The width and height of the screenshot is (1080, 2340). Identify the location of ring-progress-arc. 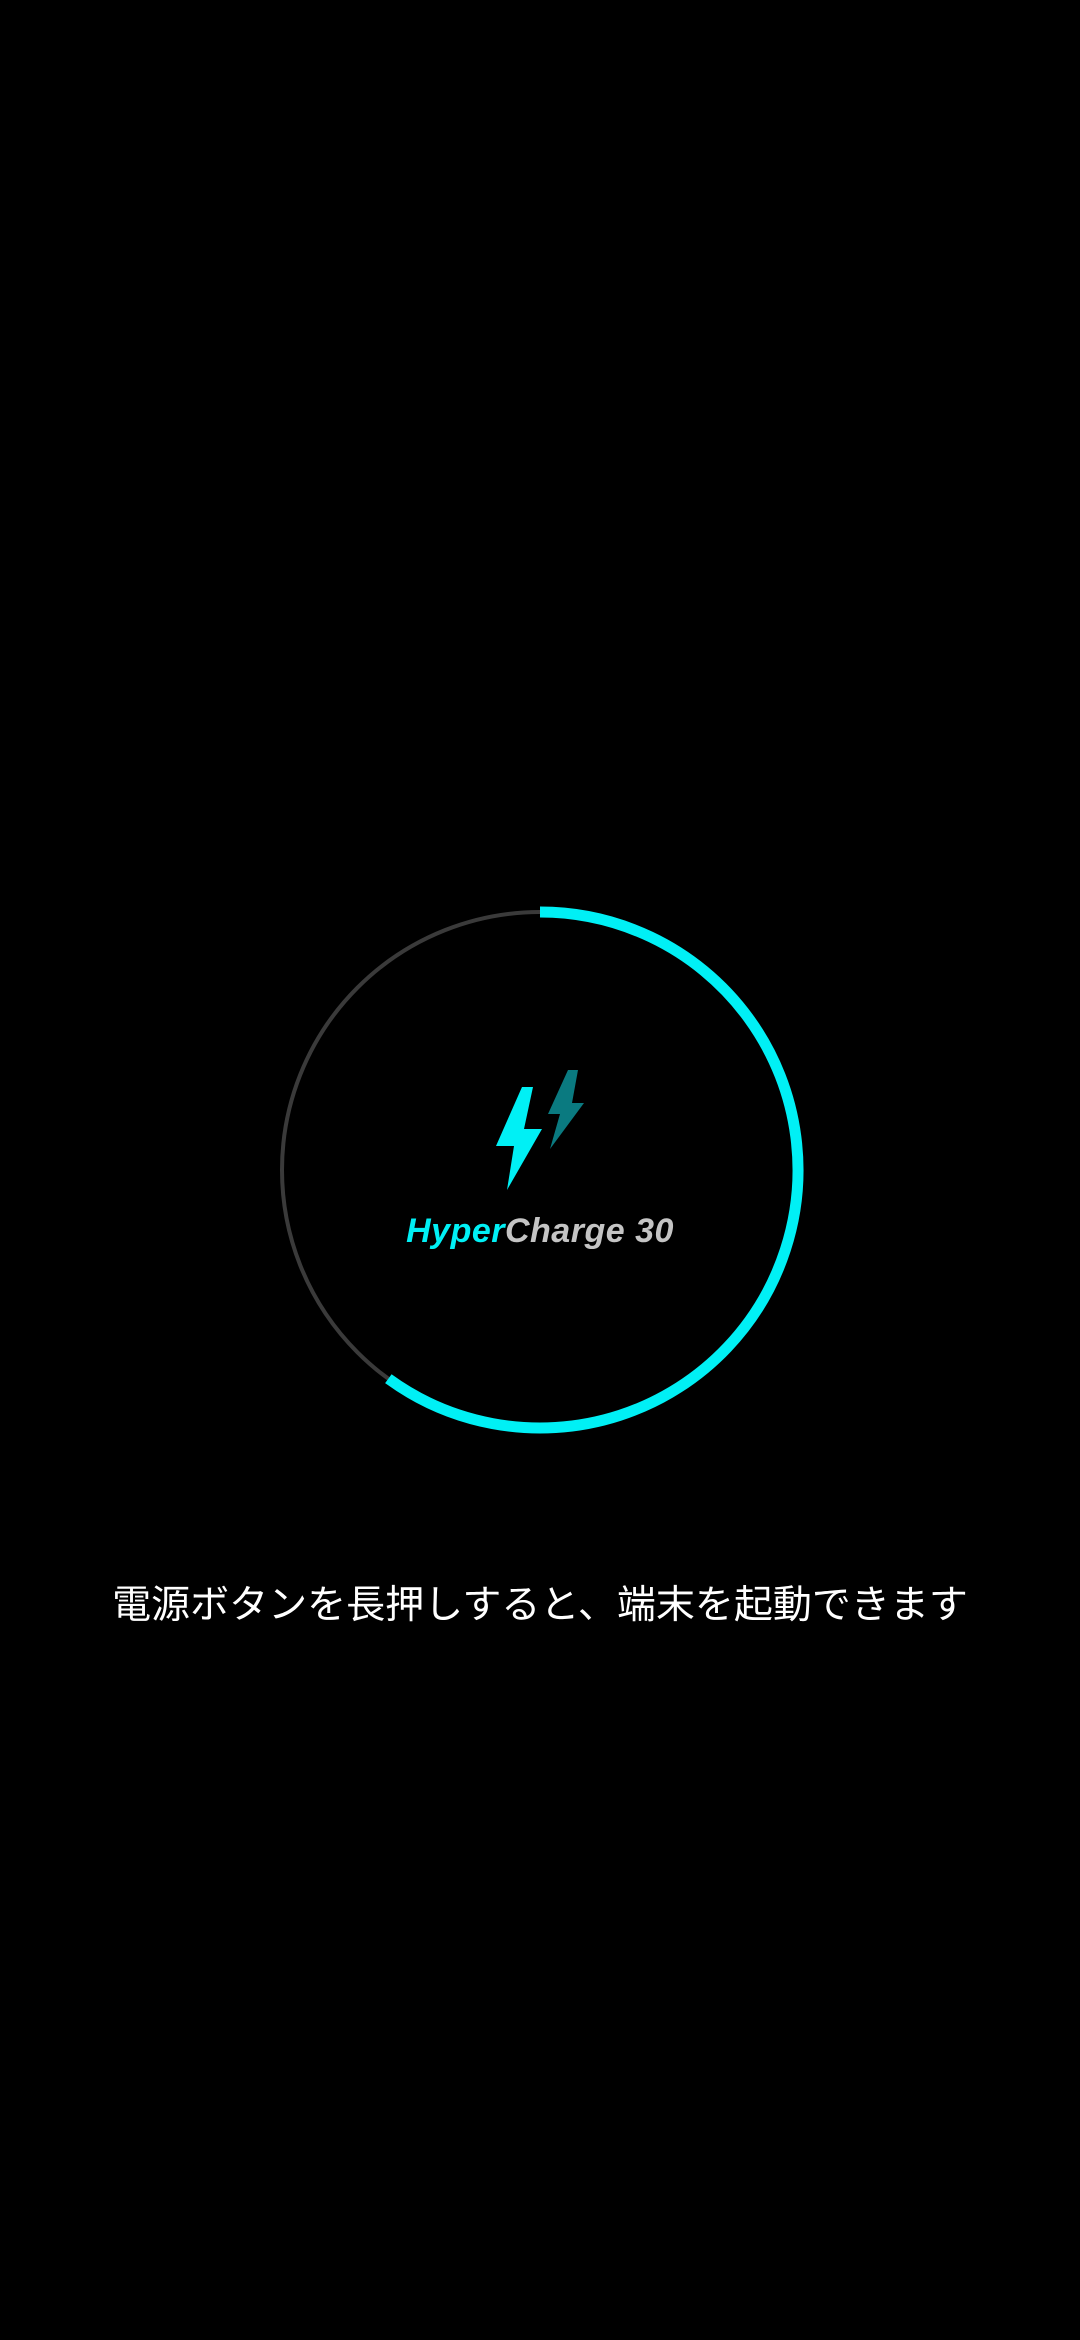
(594, 1170).